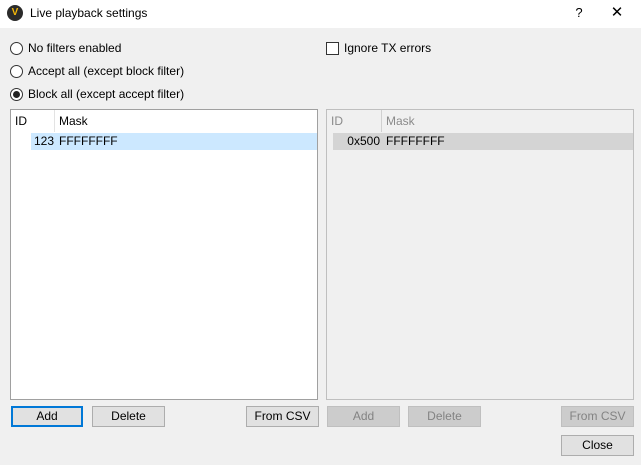 The width and height of the screenshot is (641, 465). What do you see at coordinates (75, 48) in the screenshot?
I see `radio-no-filters-label: No filters enabled` at bounding box center [75, 48].